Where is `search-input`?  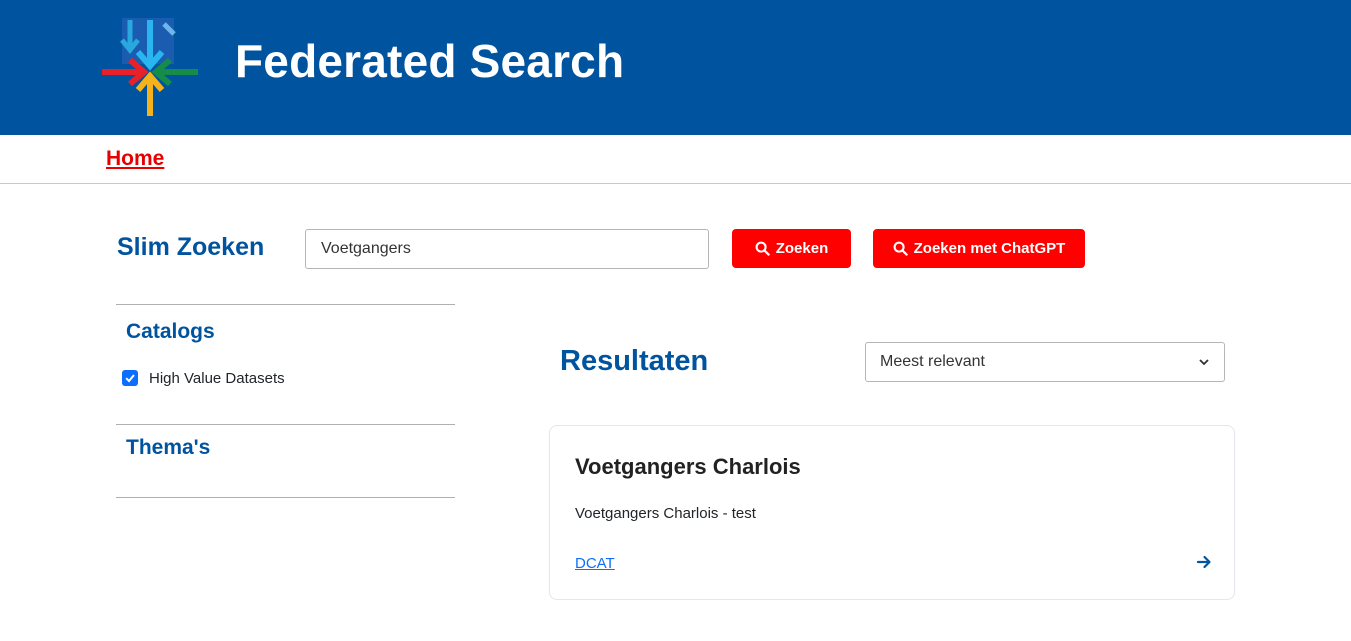 search-input is located at coordinates (507, 249).